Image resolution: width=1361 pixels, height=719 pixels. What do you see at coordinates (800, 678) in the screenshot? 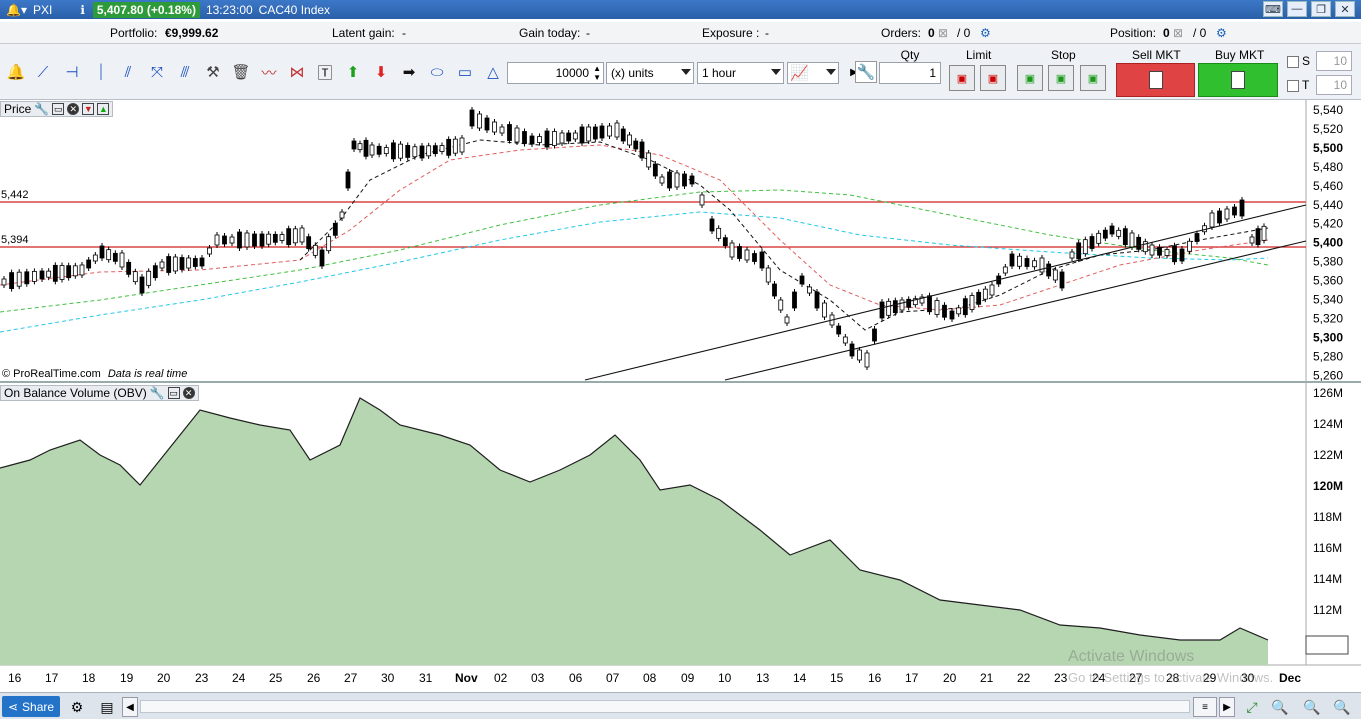
I see `x-tick-label: 14` at bounding box center [800, 678].